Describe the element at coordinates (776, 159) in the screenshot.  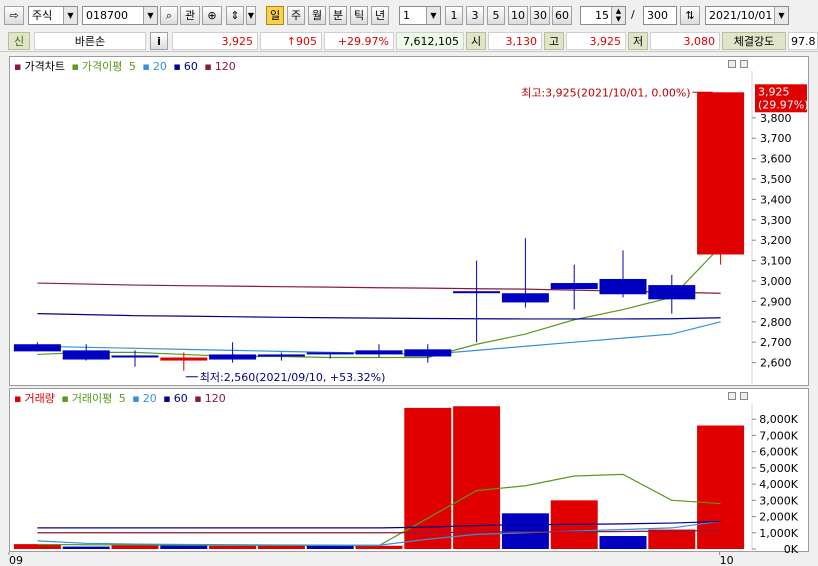
I see `price-ytick-label: 3,600` at that location.